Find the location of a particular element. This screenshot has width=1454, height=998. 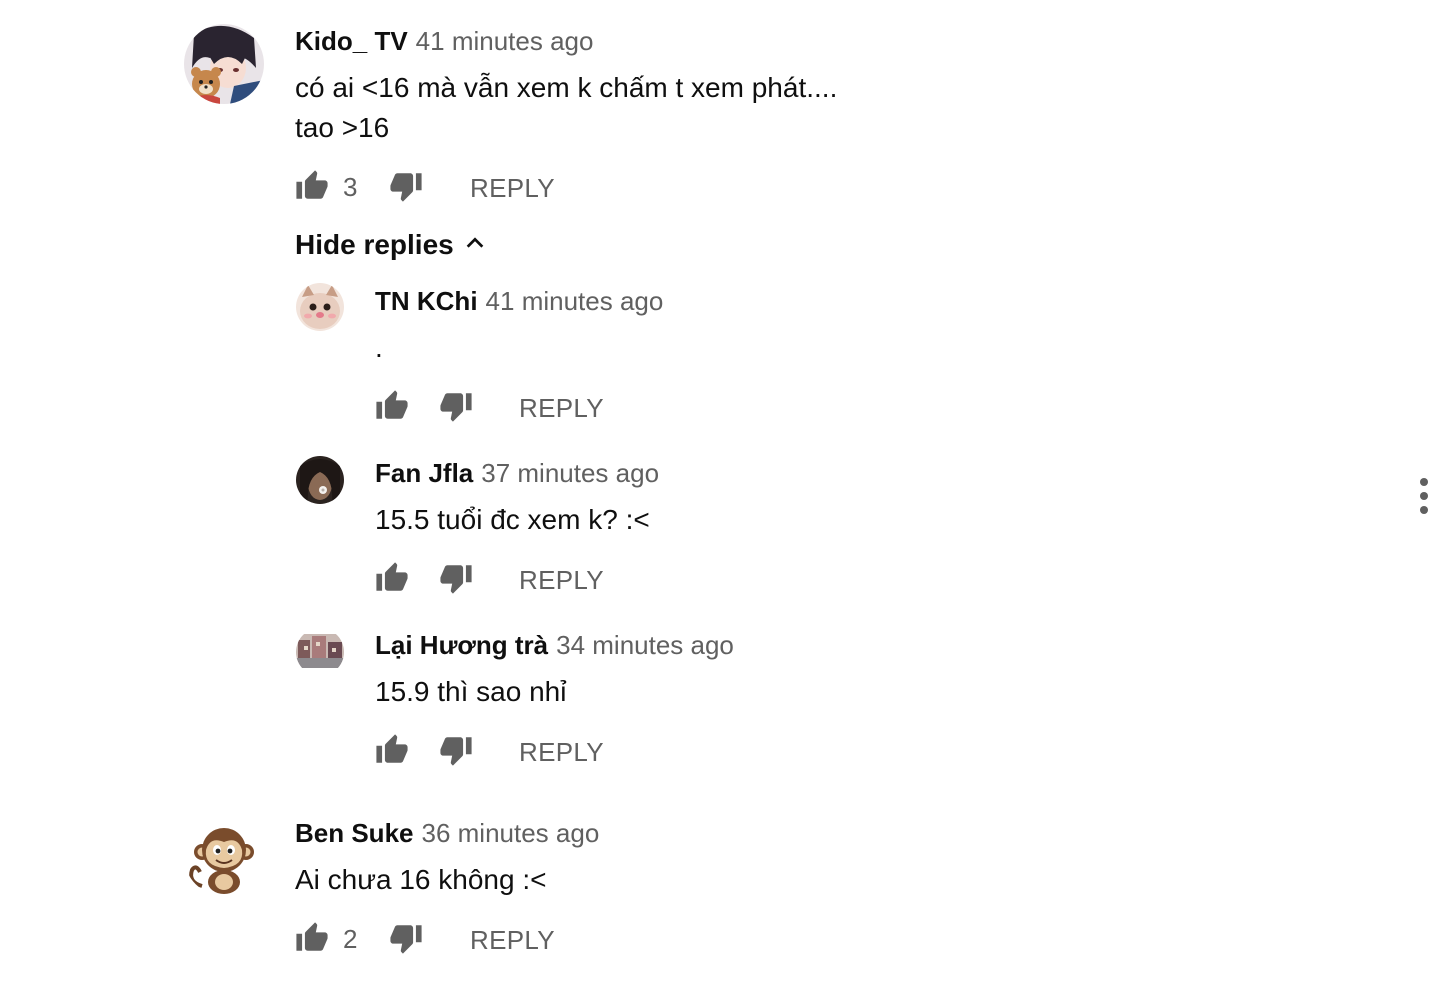

comment-text: 15.5 tuổi đc xem k? :< is located at coordinates (512, 519).